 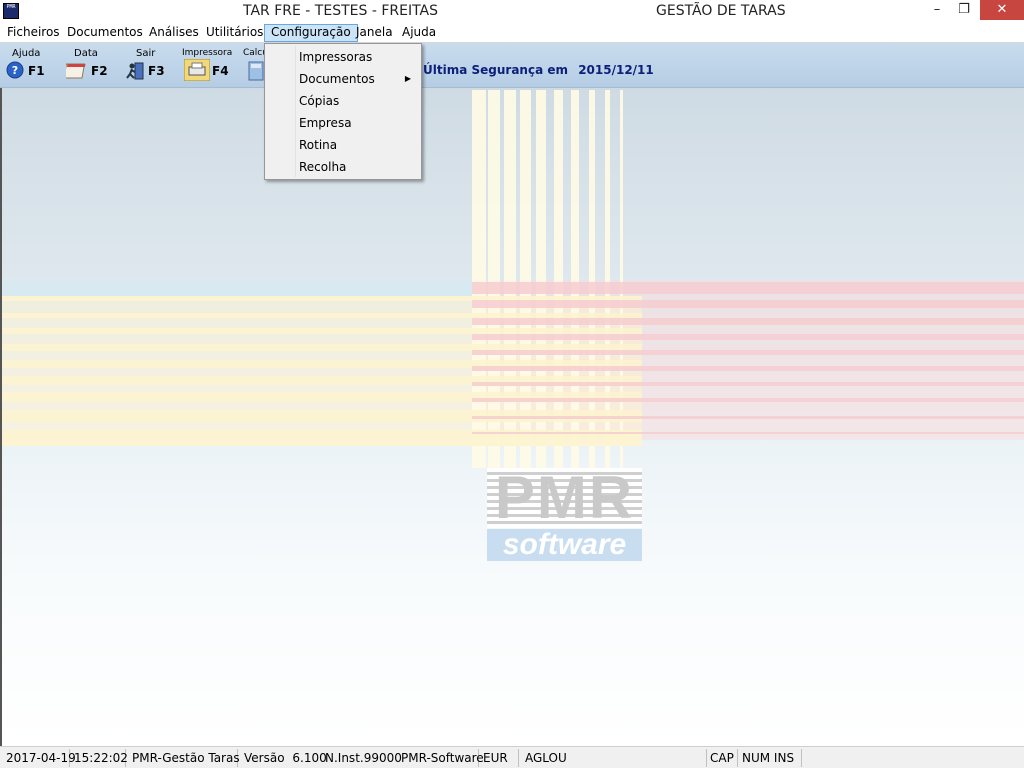 I want to click on status-cap: CAP, so click(x=722, y=758).